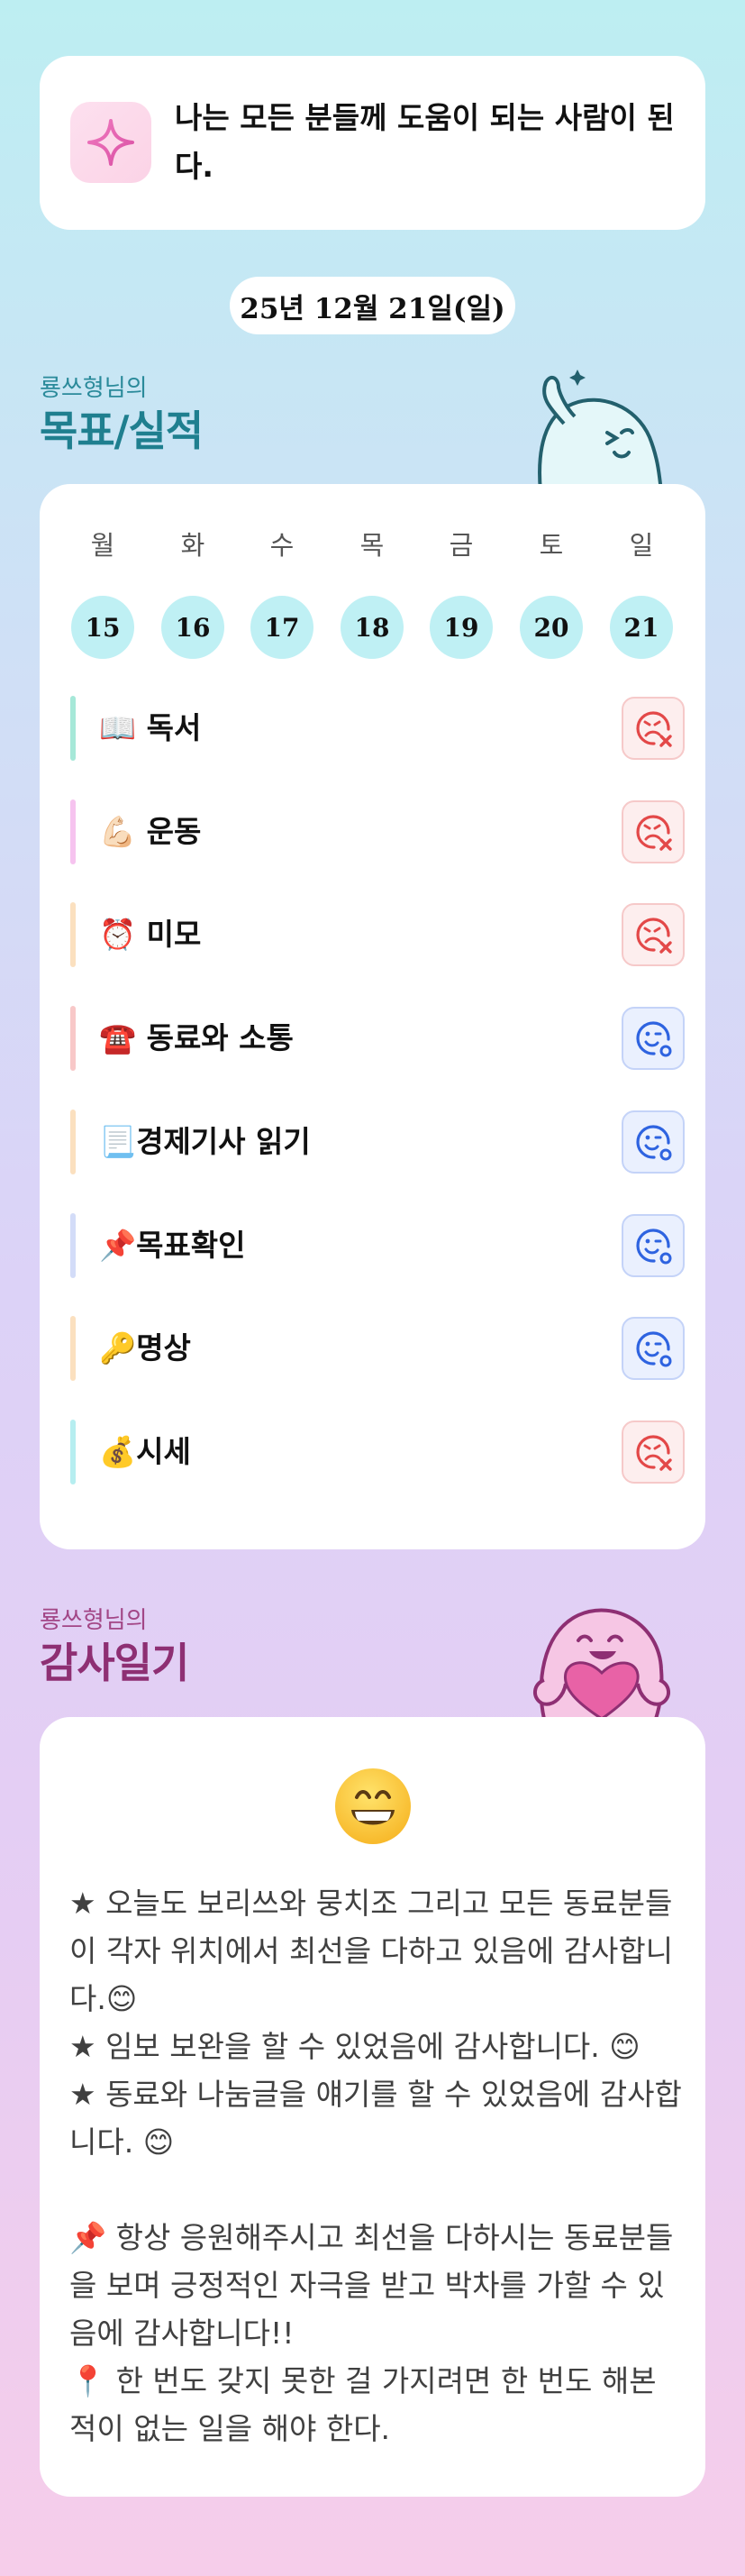  I want to click on goal-label: 📃경제기사 읽기, so click(205, 1141).